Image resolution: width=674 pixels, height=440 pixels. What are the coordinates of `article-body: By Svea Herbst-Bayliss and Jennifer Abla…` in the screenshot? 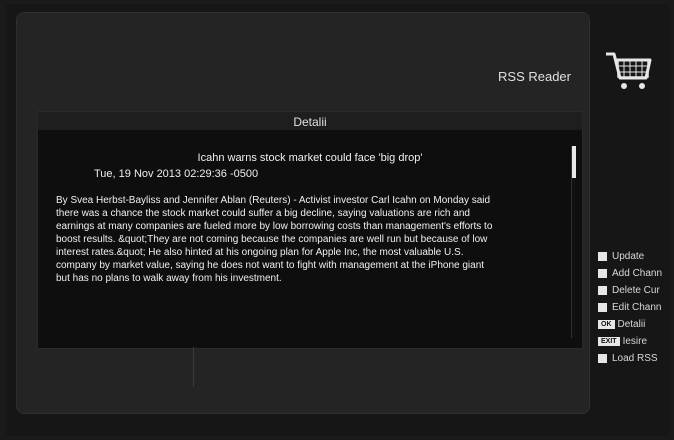 It's located at (274, 239).